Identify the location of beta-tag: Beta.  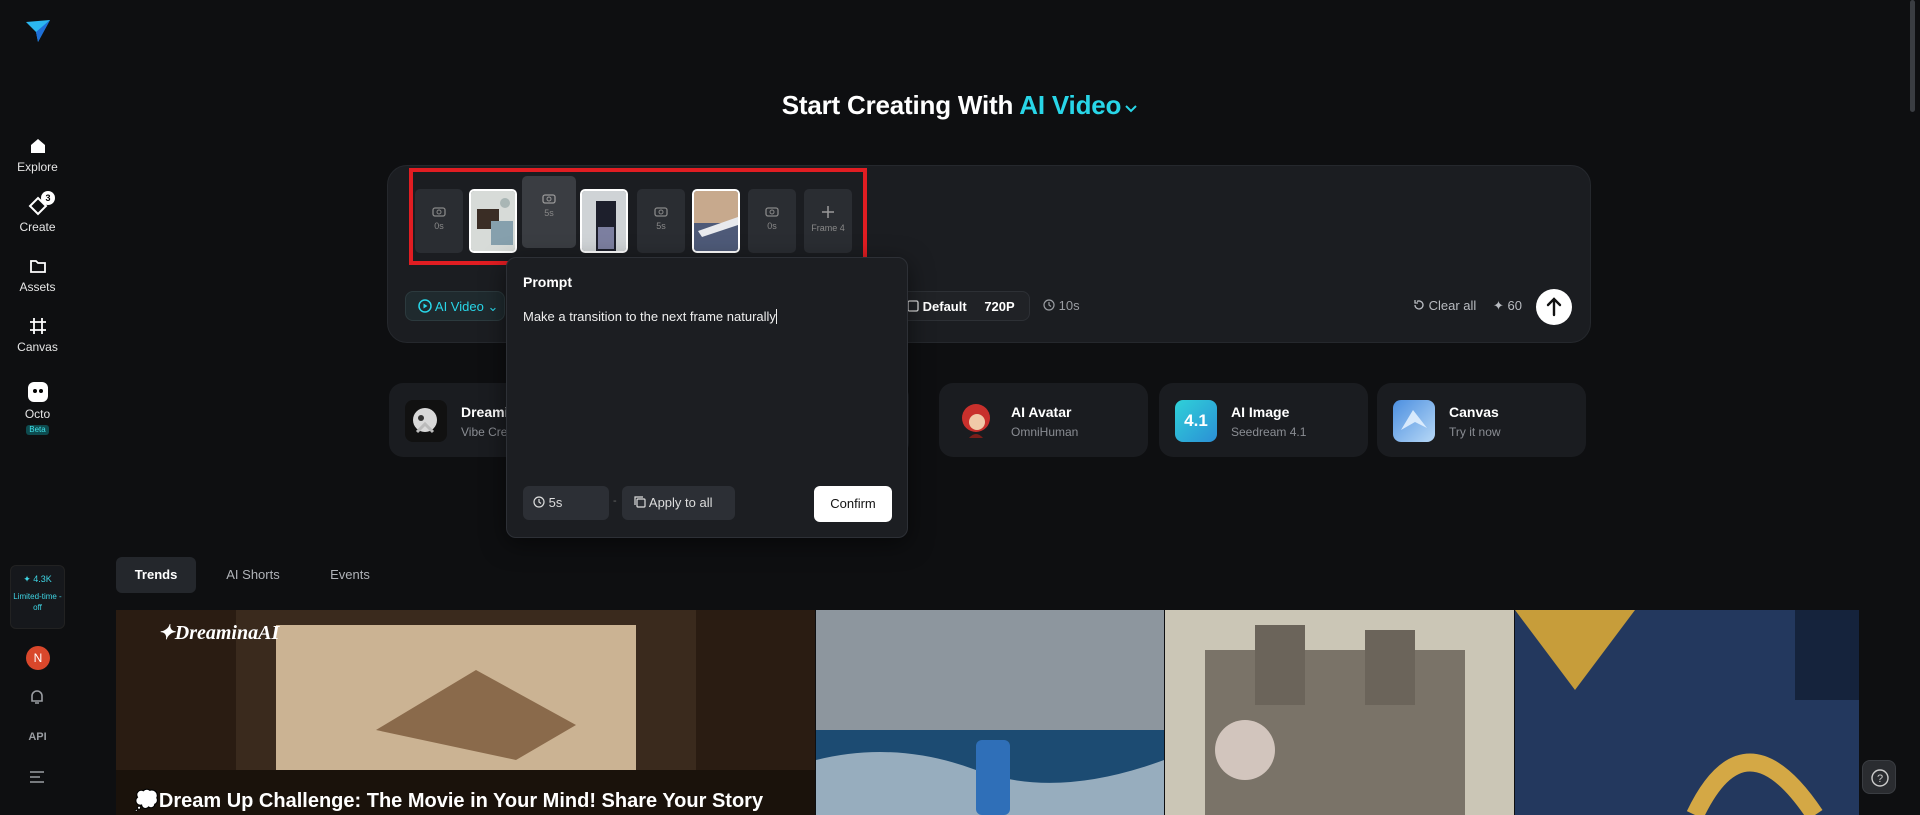
(37, 430).